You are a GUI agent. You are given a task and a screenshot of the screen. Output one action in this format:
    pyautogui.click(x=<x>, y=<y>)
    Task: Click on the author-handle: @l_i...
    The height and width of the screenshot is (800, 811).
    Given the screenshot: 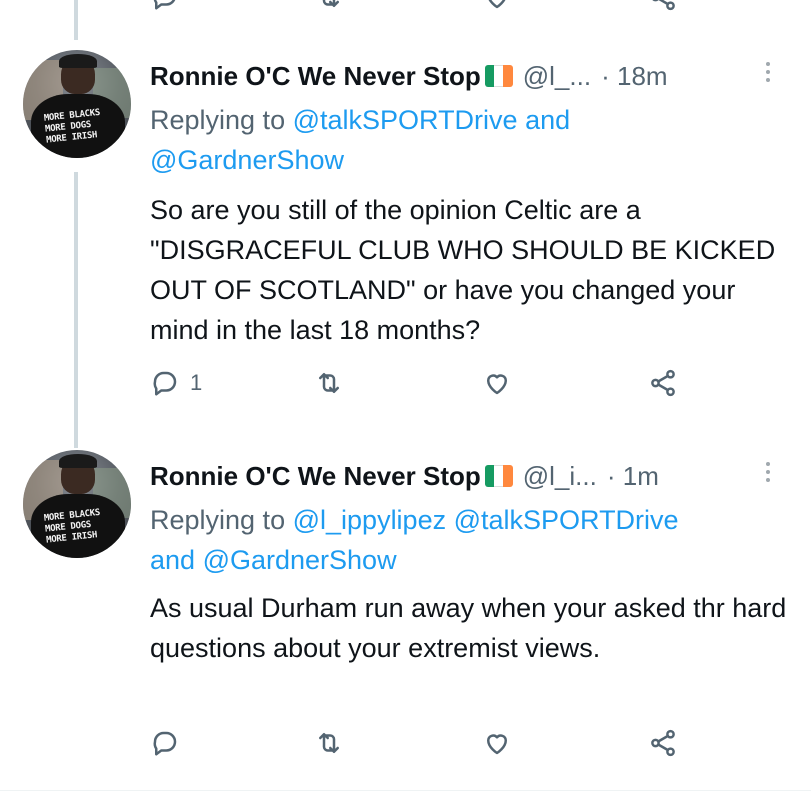 What is the action you would take?
    pyautogui.click(x=560, y=476)
    